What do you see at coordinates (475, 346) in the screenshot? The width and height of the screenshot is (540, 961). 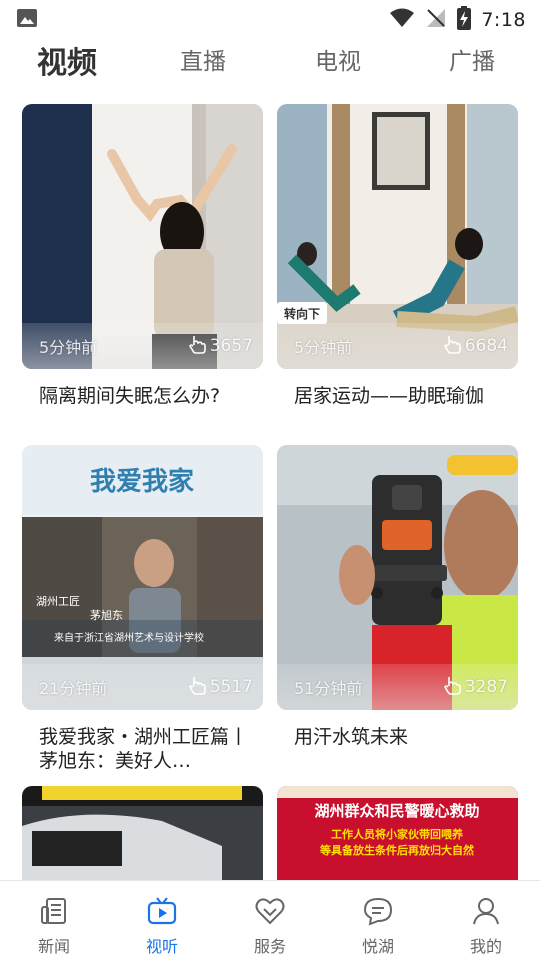 I see `view-count: 6684` at bounding box center [475, 346].